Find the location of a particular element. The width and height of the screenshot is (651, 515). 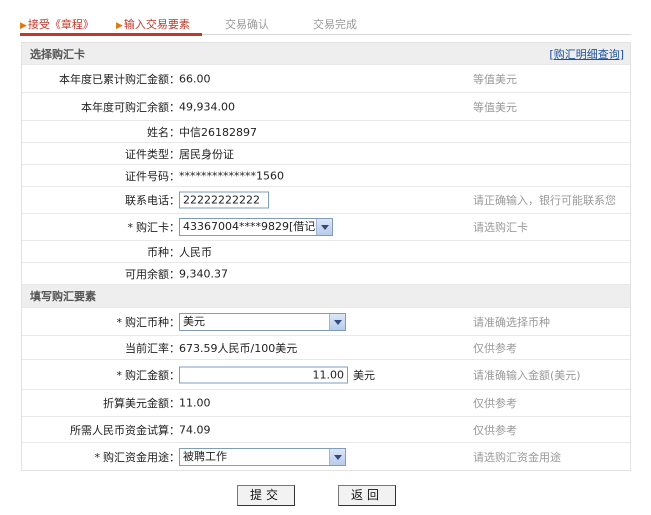

row-ytd-available: 本年度可购汇余额： 49,934.00 等值美元 is located at coordinates (326, 107).